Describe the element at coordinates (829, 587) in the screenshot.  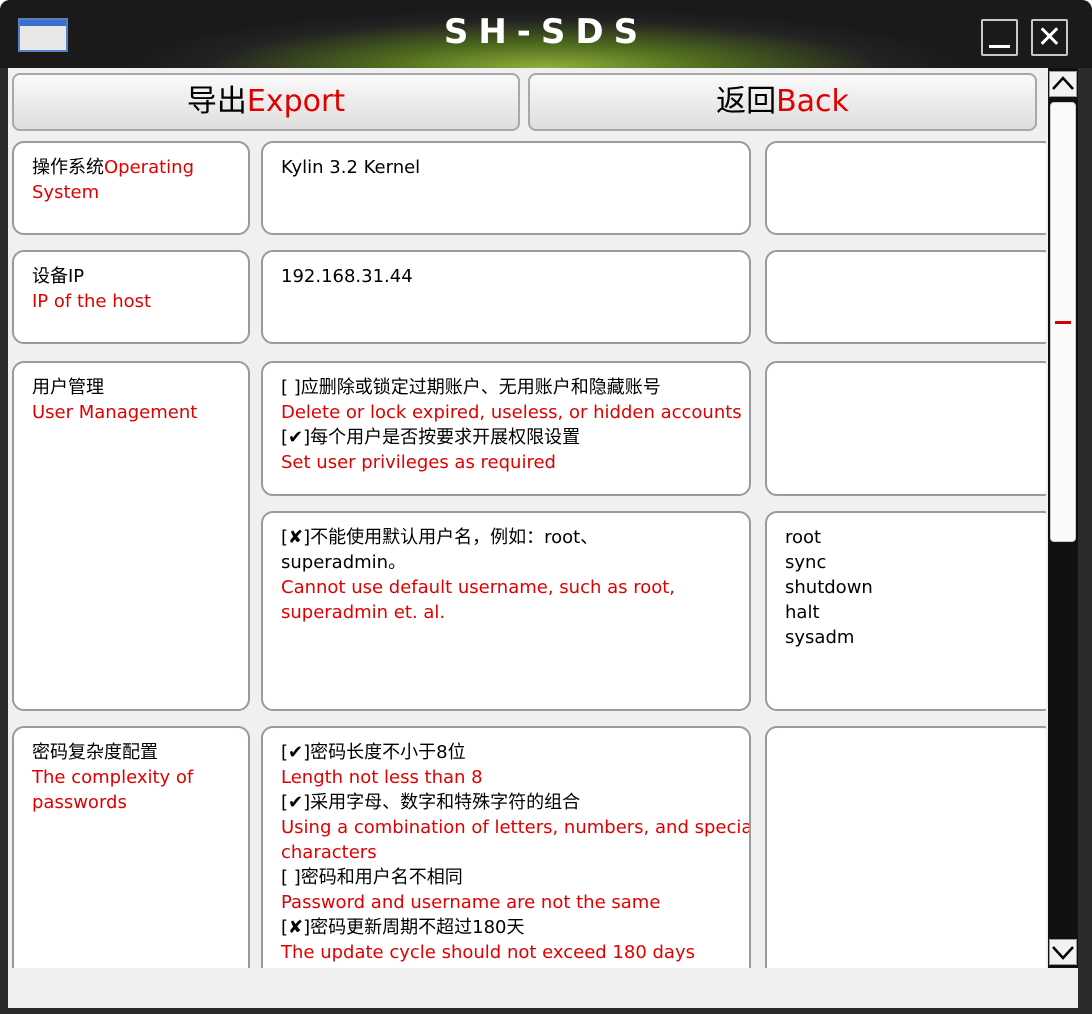
I see `default-user-item: shutdown` at that location.